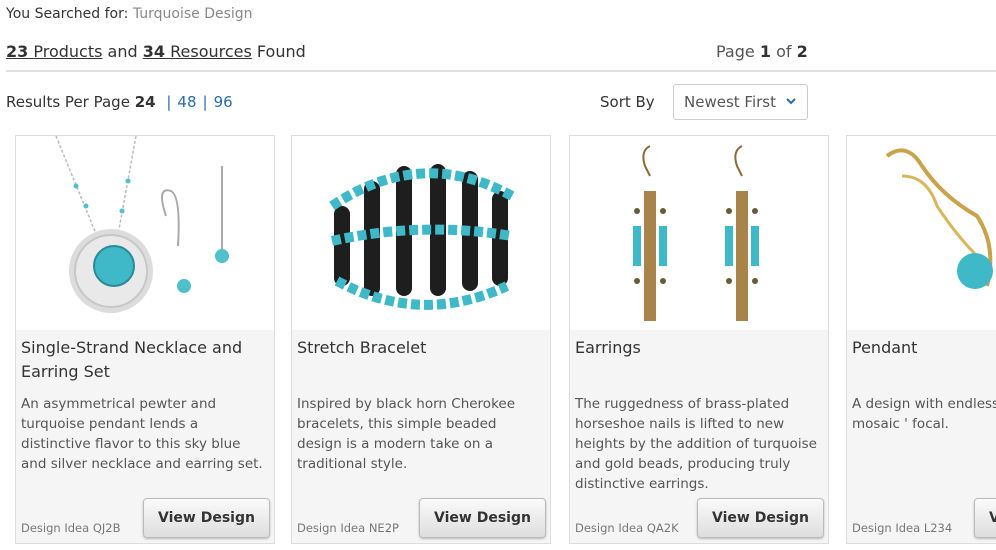  I want to click on page-indicator: Page 1 of 2, so click(762, 51).